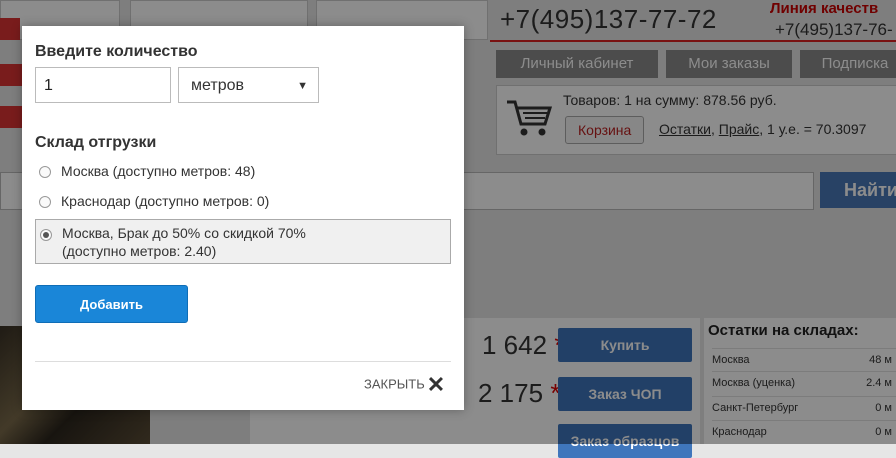  I want to click on close-label: ЗАКРЫТЬ, so click(394, 384).